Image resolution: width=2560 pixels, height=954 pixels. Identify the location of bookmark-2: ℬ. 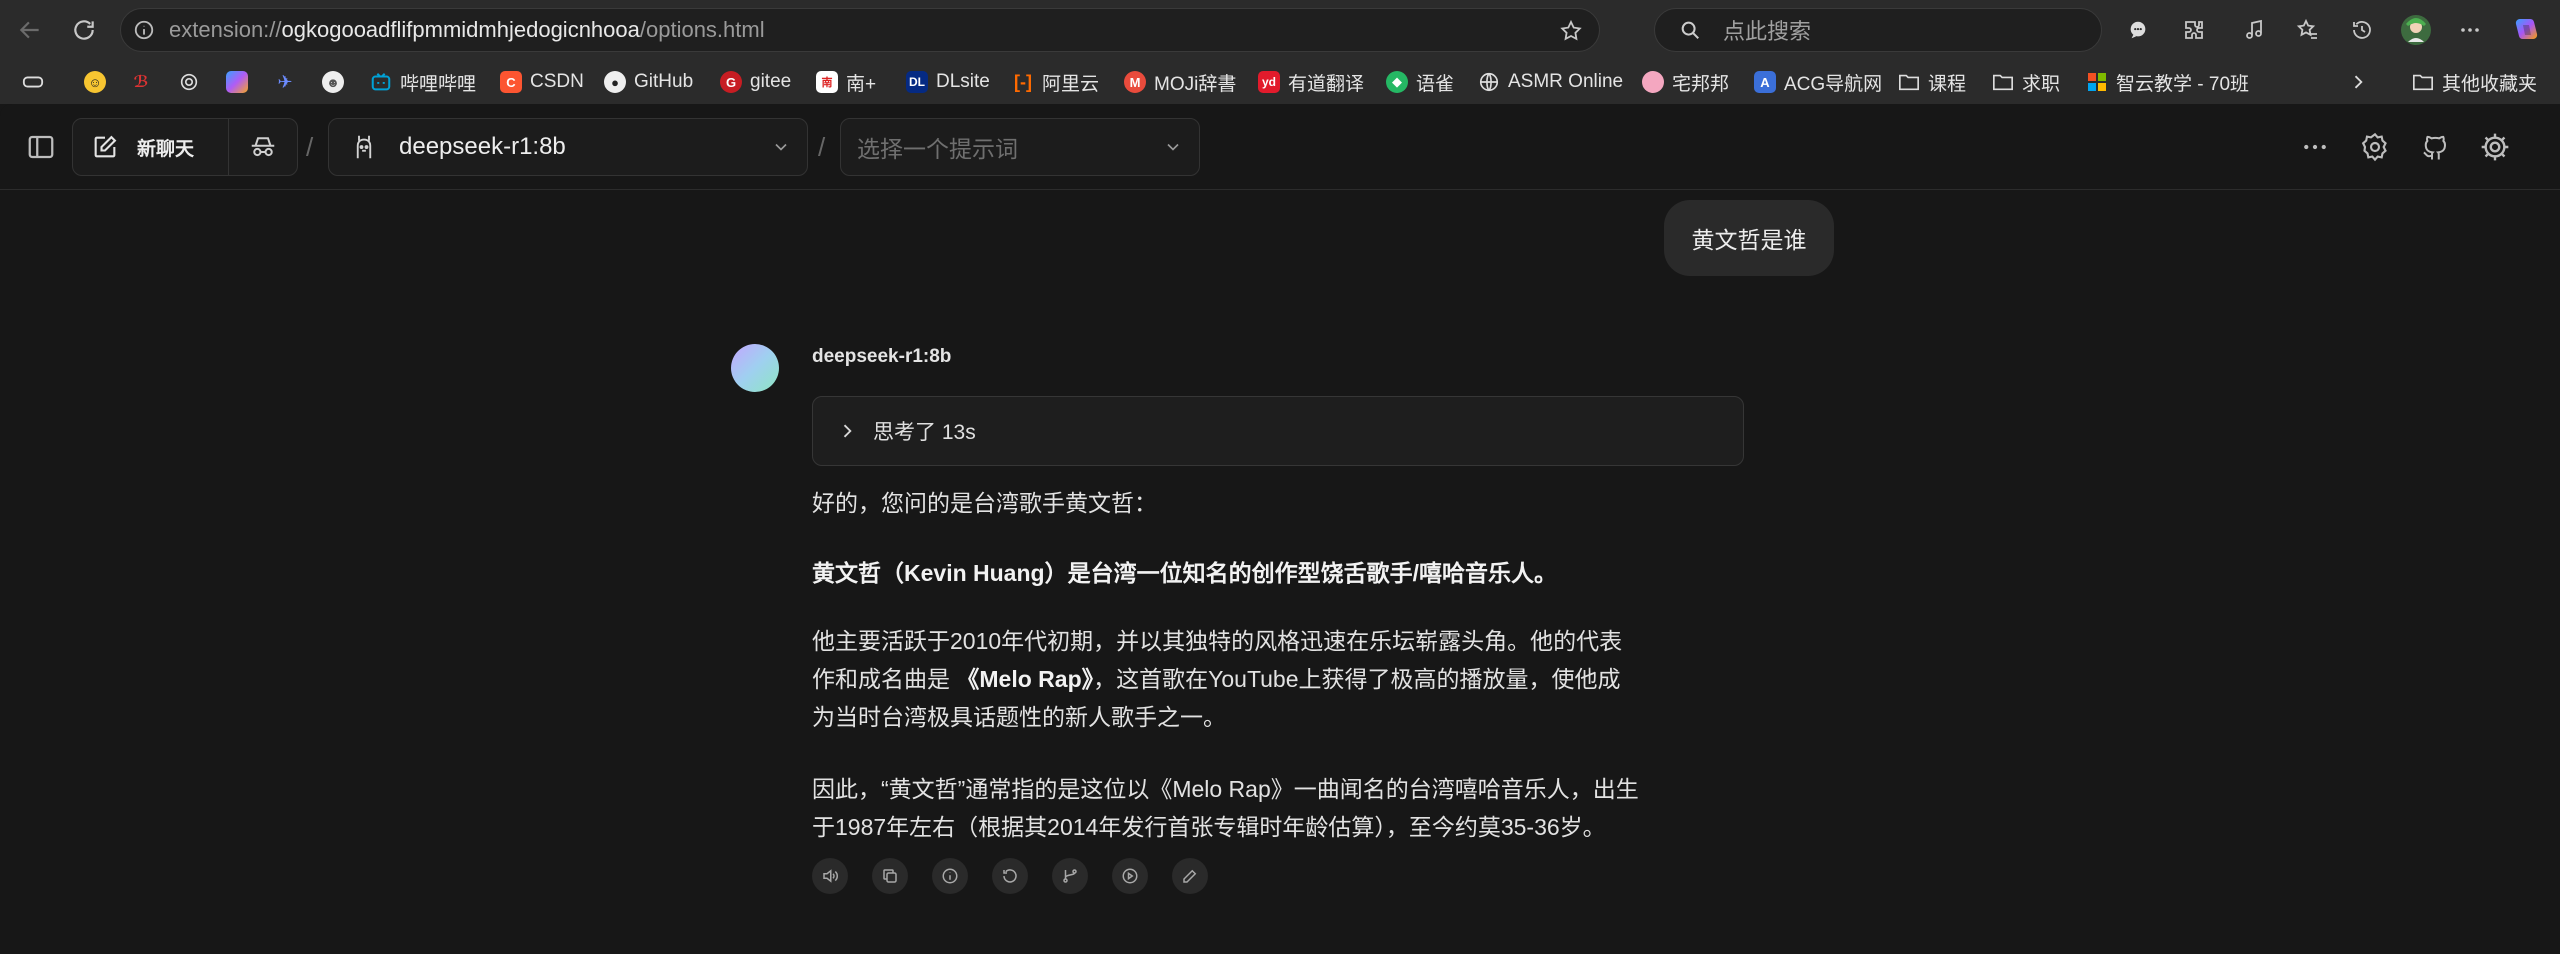
(145, 82).